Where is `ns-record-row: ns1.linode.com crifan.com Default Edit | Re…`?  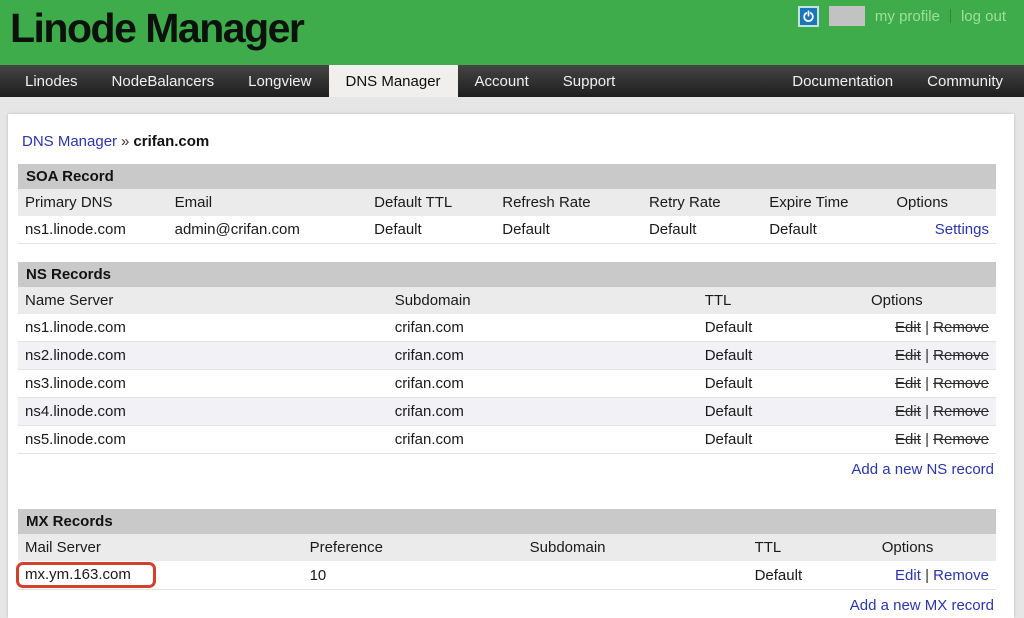 ns-record-row: ns1.linode.com crifan.com Default Edit | Re… is located at coordinates (507, 328).